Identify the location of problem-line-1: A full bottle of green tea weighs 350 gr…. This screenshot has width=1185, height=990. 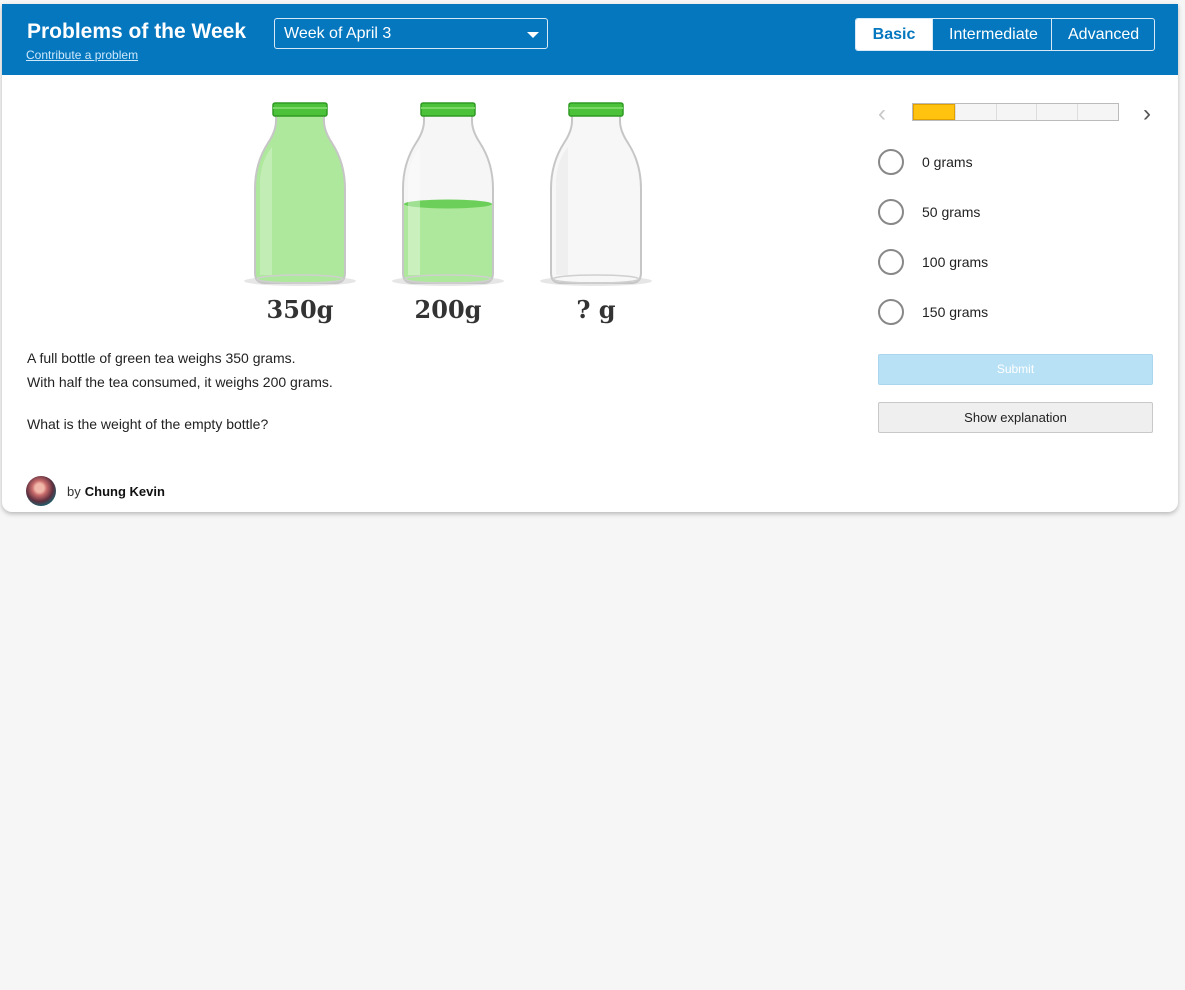
(161, 358).